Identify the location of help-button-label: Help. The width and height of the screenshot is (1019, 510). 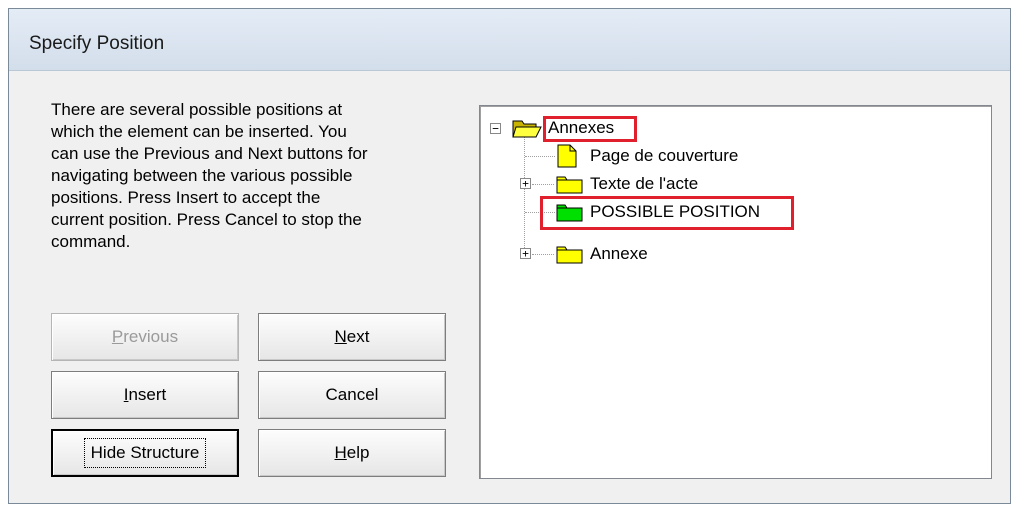
(352, 452).